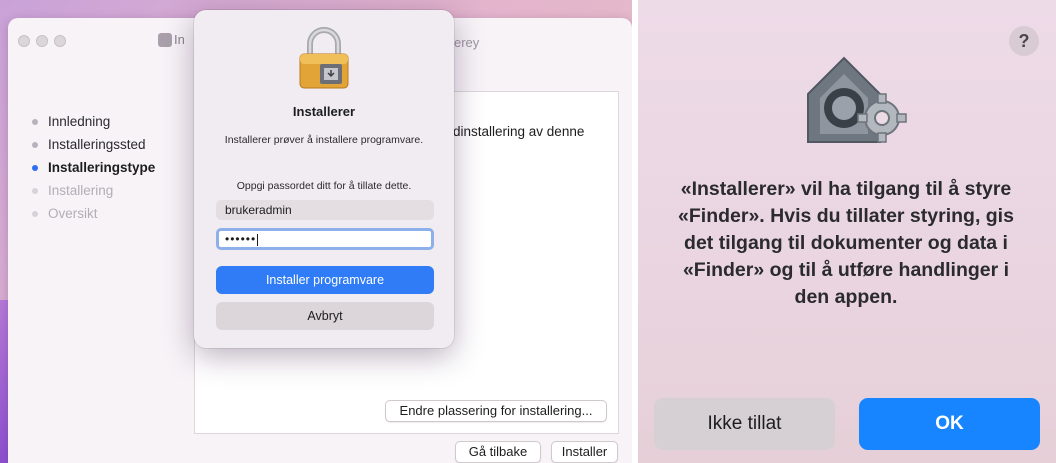  I want to click on install-button: Installer, so click(584, 452).